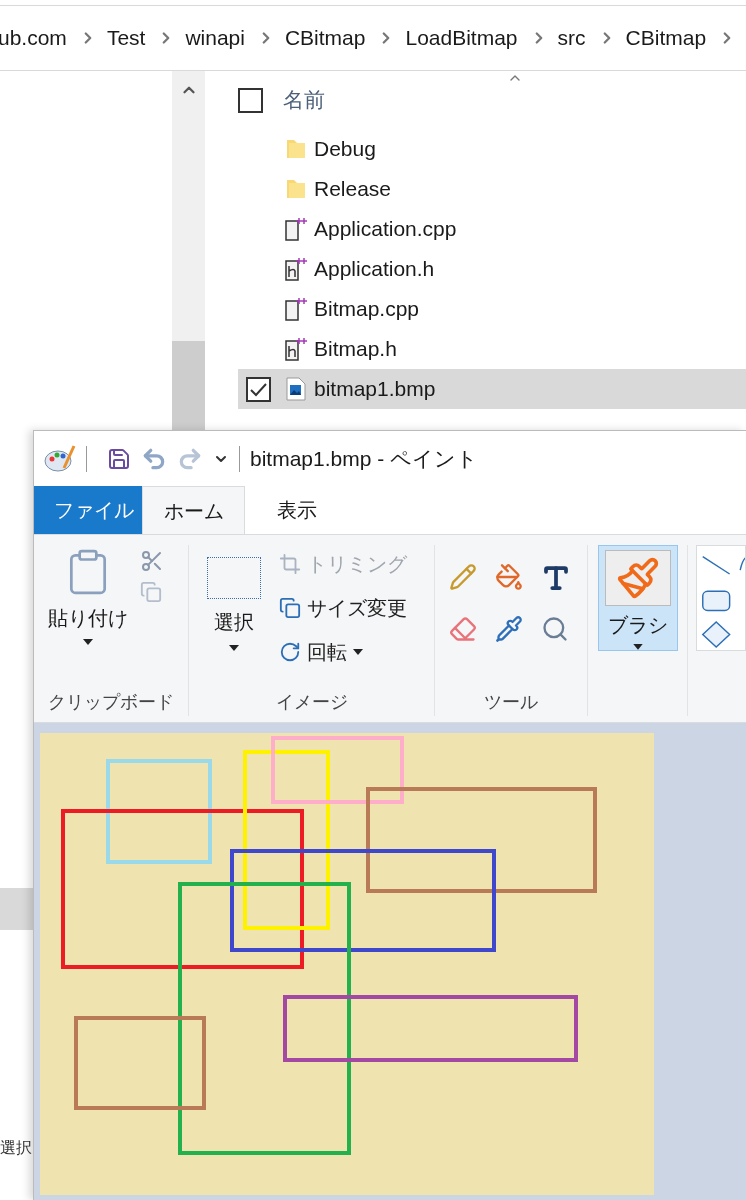 The height and width of the screenshot is (1200, 746). Describe the element at coordinates (289, 652) in the screenshot. I see `rotate-icon` at that location.